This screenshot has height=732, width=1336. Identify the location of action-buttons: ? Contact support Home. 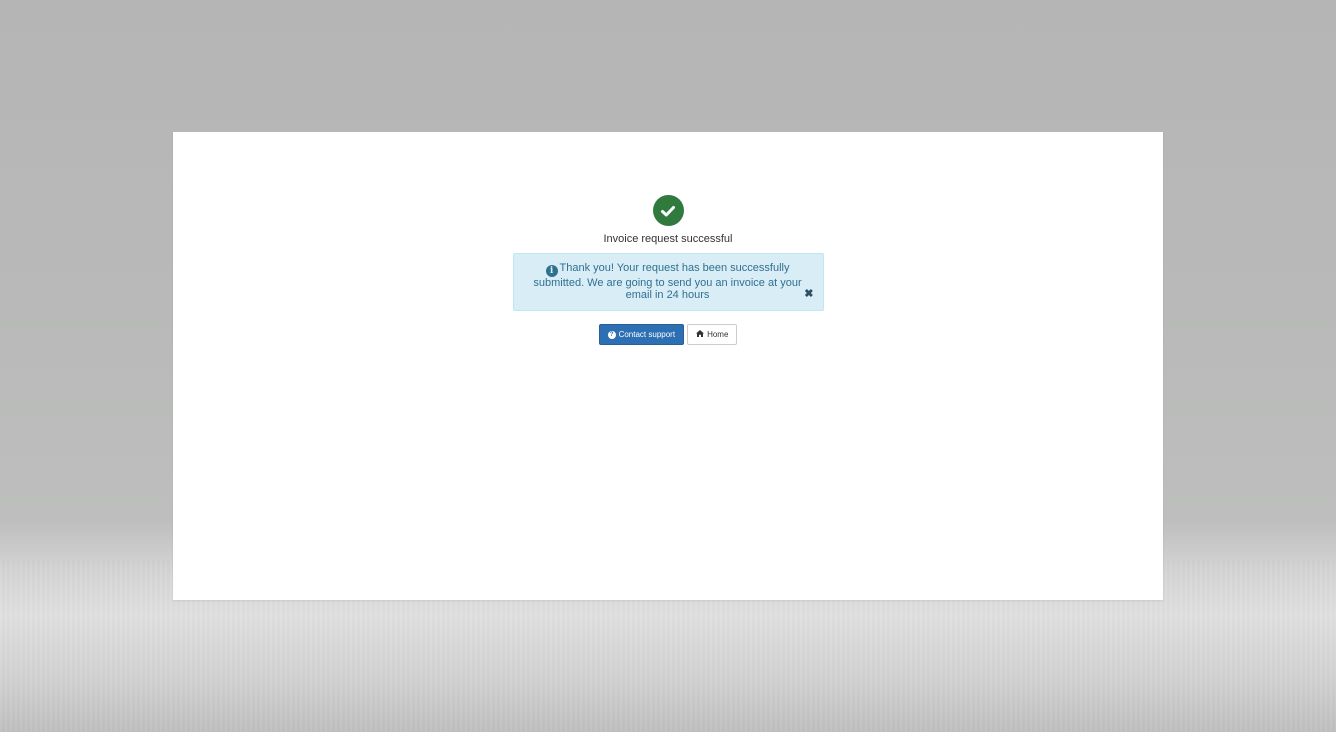
(668, 334).